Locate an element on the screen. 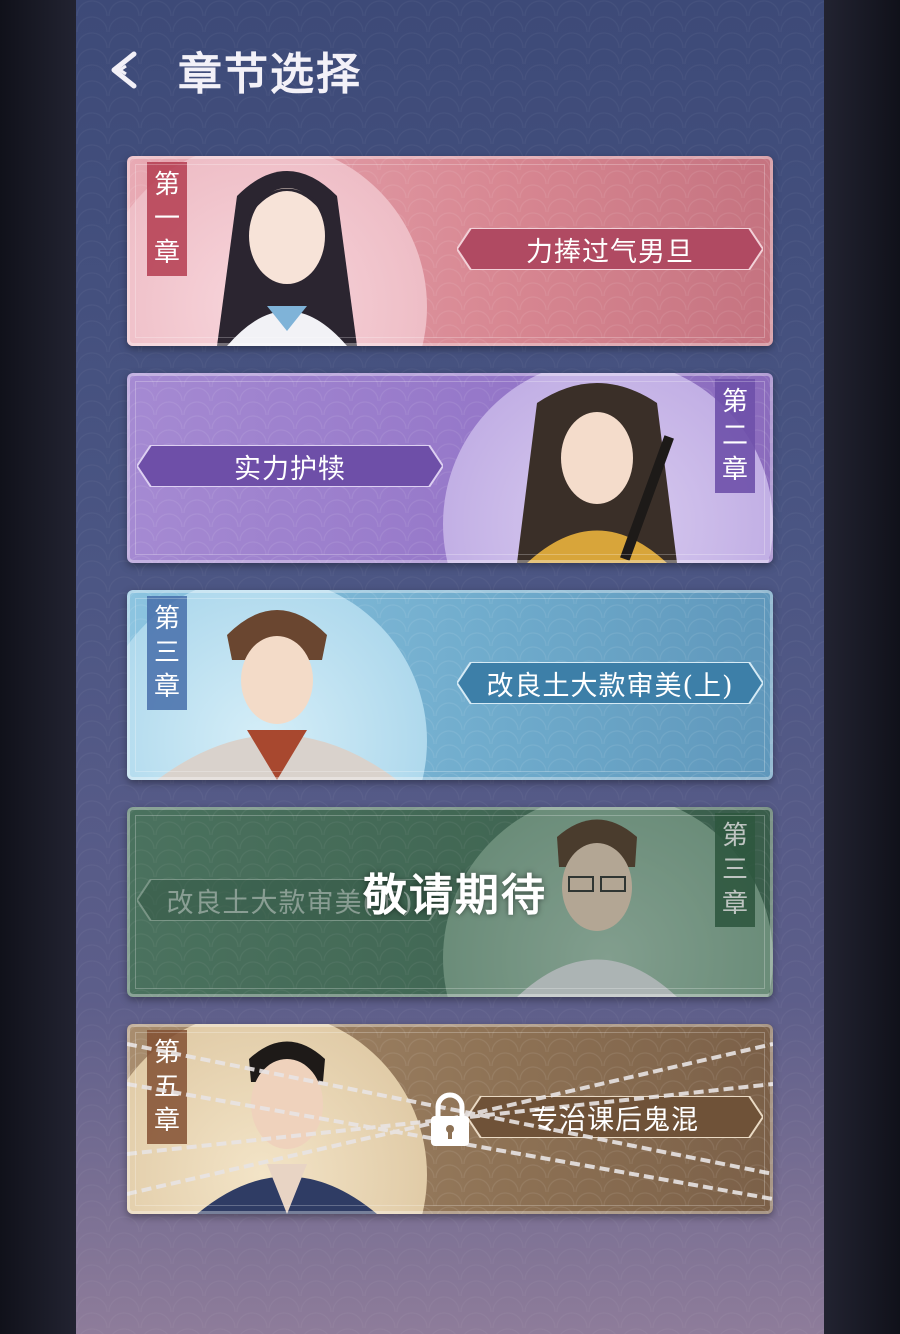  chapter-tag-char: 二 is located at coordinates (734, 436).